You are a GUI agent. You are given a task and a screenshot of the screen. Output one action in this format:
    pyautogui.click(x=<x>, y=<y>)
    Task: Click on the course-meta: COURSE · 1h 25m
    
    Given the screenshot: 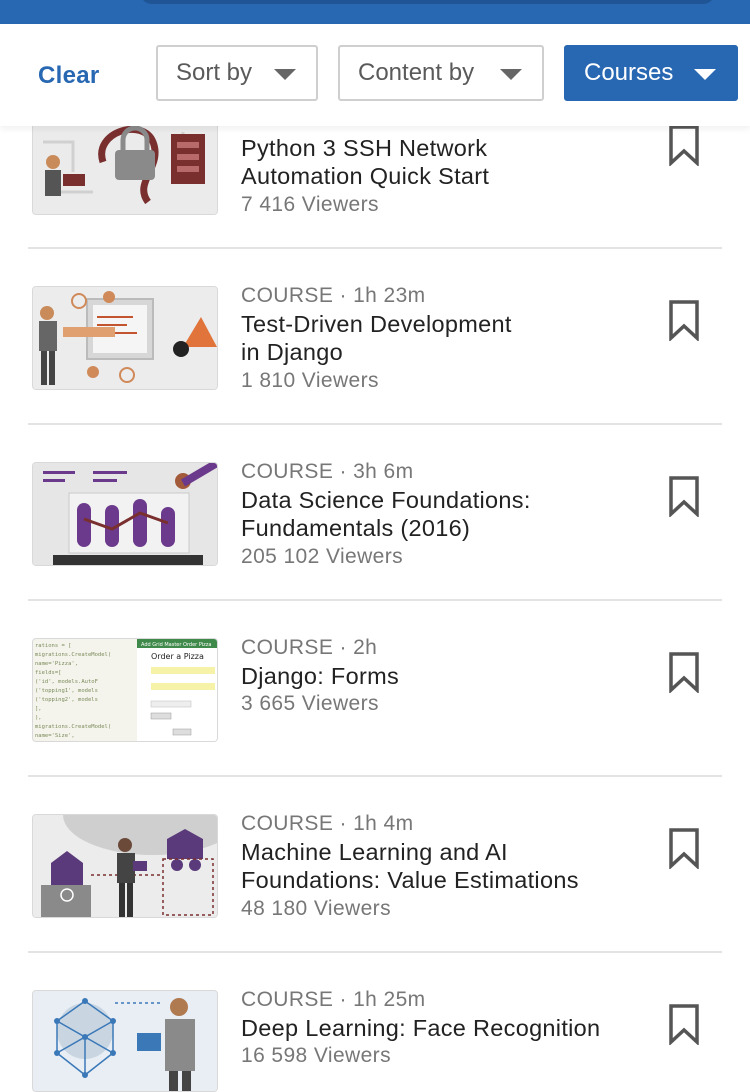 What is the action you would take?
    pyautogui.click(x=333, y=999)
    